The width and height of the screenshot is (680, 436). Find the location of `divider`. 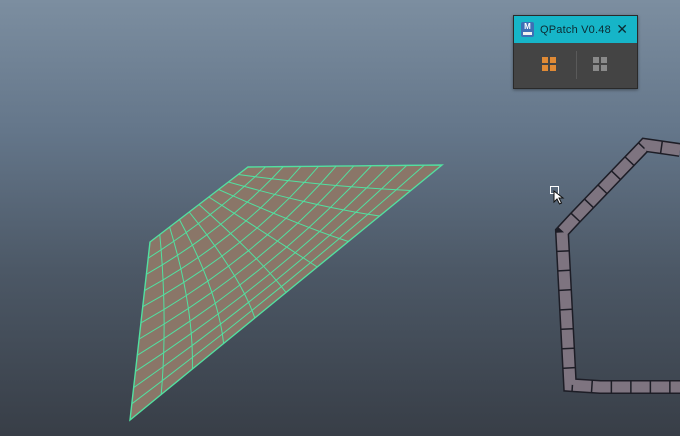

divider is located at coordinates (576, 65).